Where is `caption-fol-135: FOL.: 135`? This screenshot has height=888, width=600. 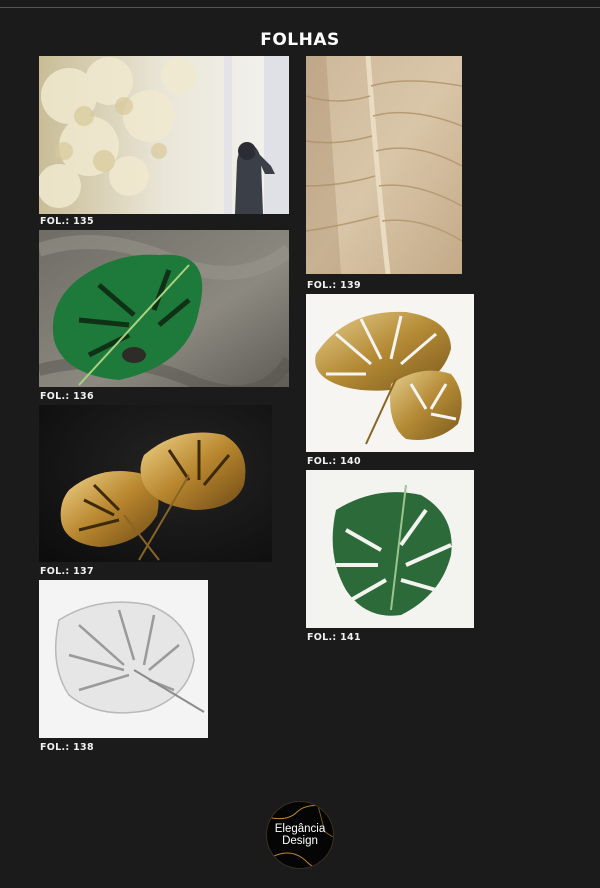
caption-fol-135: FOL.: 135 is located at coordinates (67, 221).